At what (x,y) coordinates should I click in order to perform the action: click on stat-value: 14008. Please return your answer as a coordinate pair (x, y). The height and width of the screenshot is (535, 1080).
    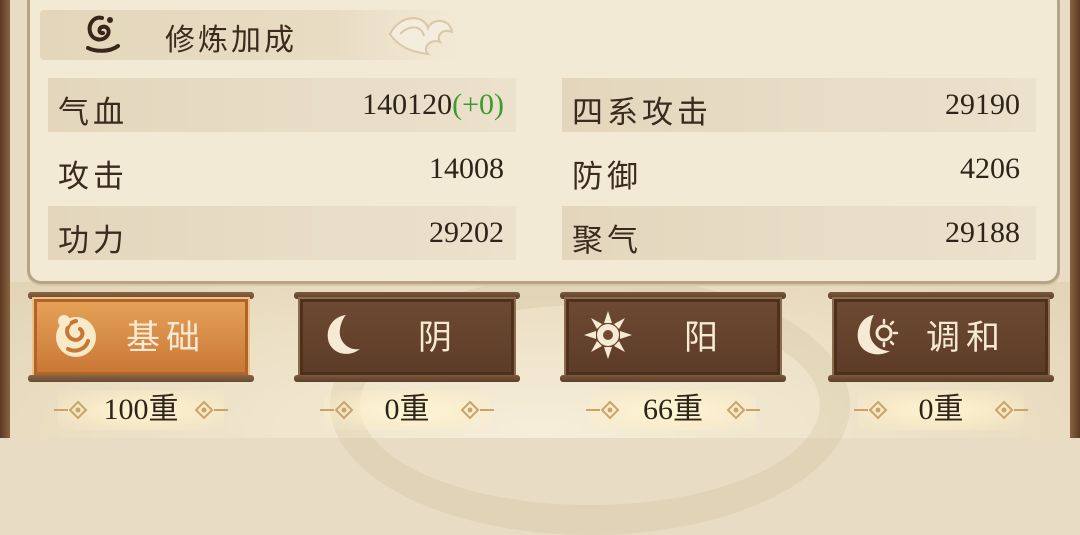
    Looking at the image, I should click on (466, 168).